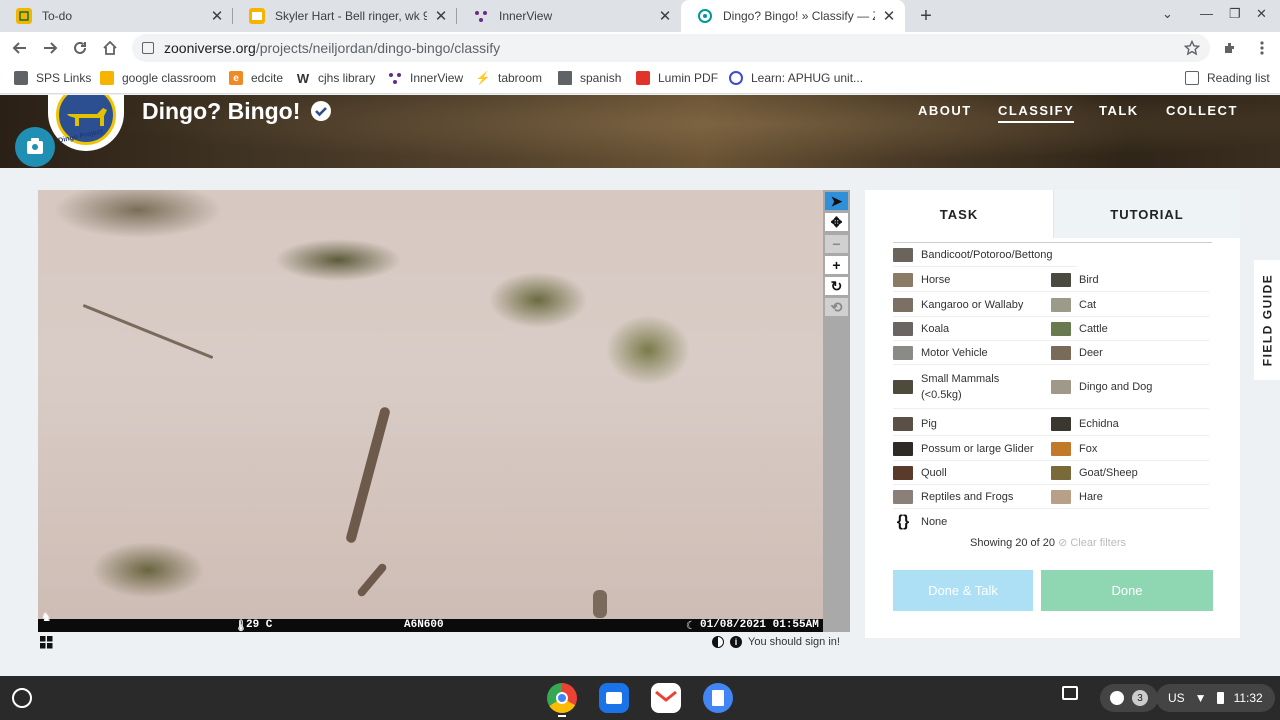  Describe the element at coordinates (1130, 280) in the screenshot. I see `choice-bird: Bird` at that location.